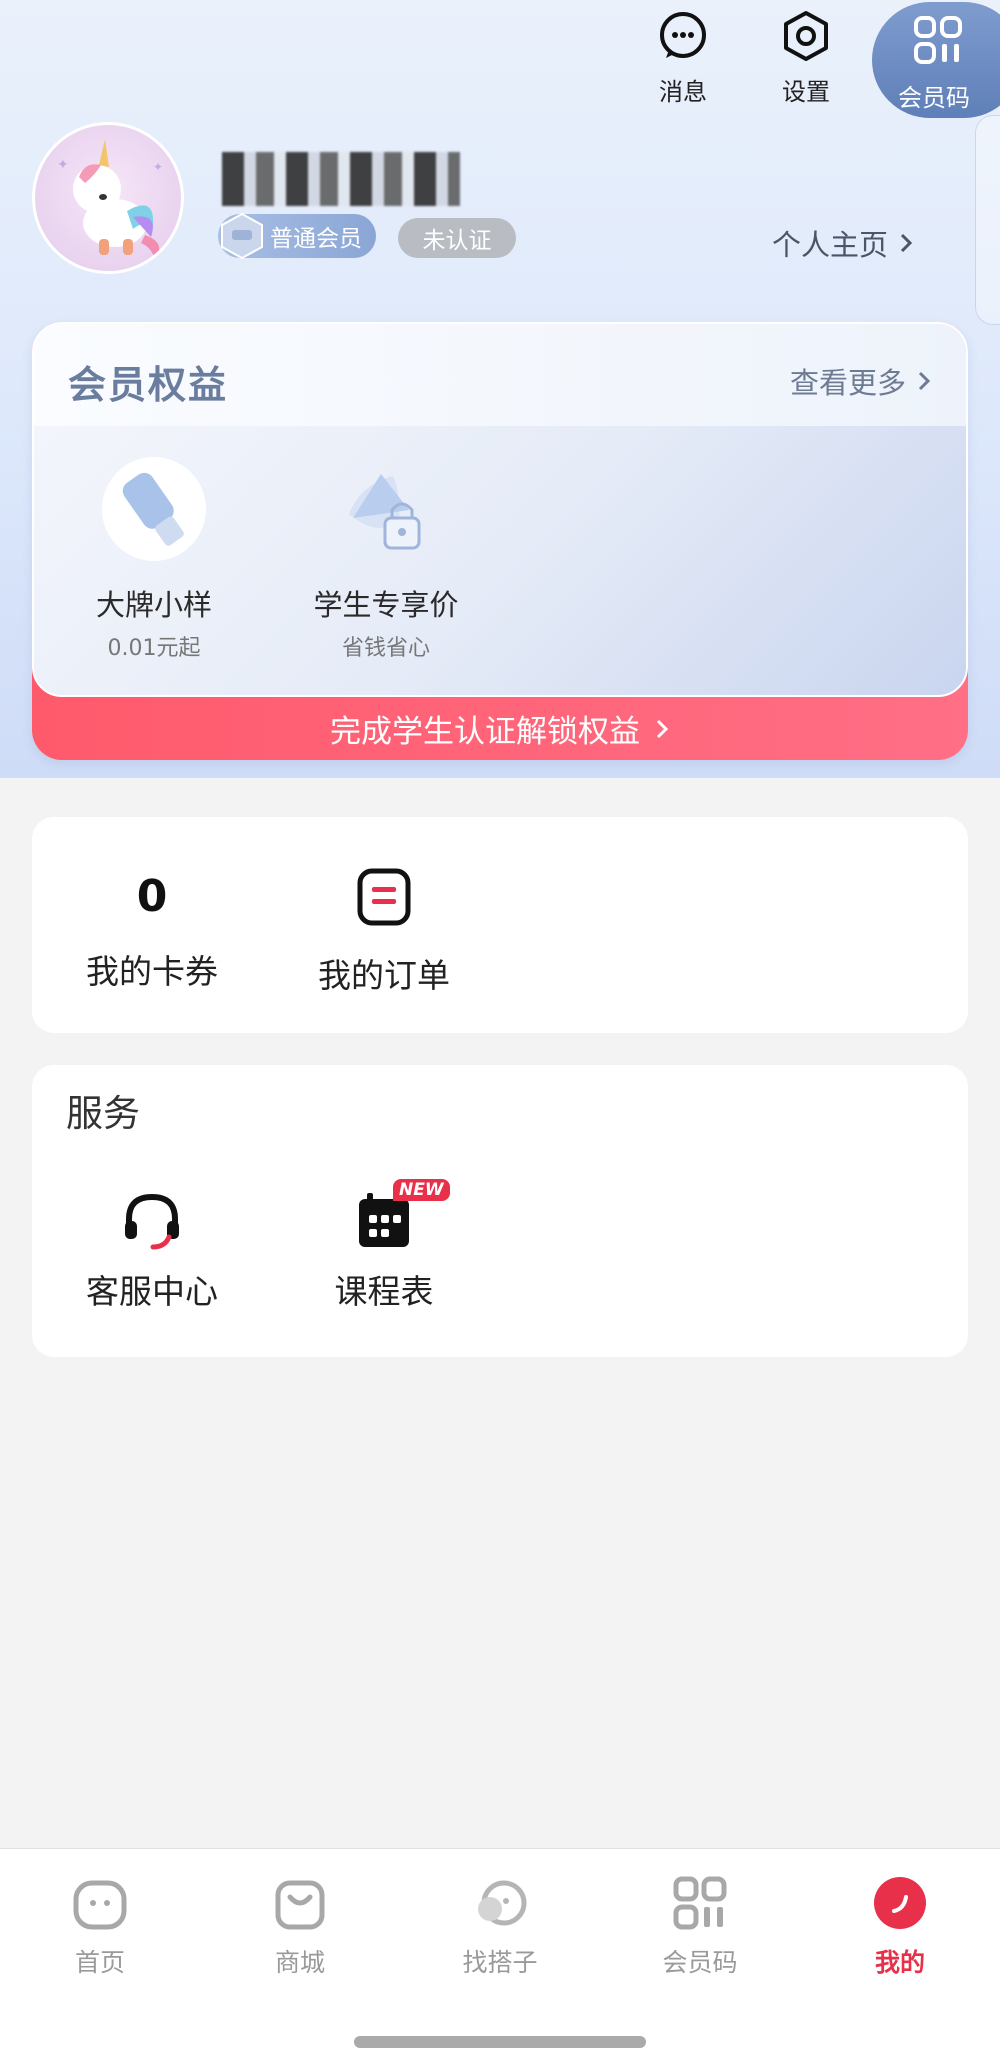 The width and height of the screenshot is (1000, 2065). What do you see at coordinates (341, 179) in the screenshot?
I see `username-redacted` at bounding box center [341, 179].